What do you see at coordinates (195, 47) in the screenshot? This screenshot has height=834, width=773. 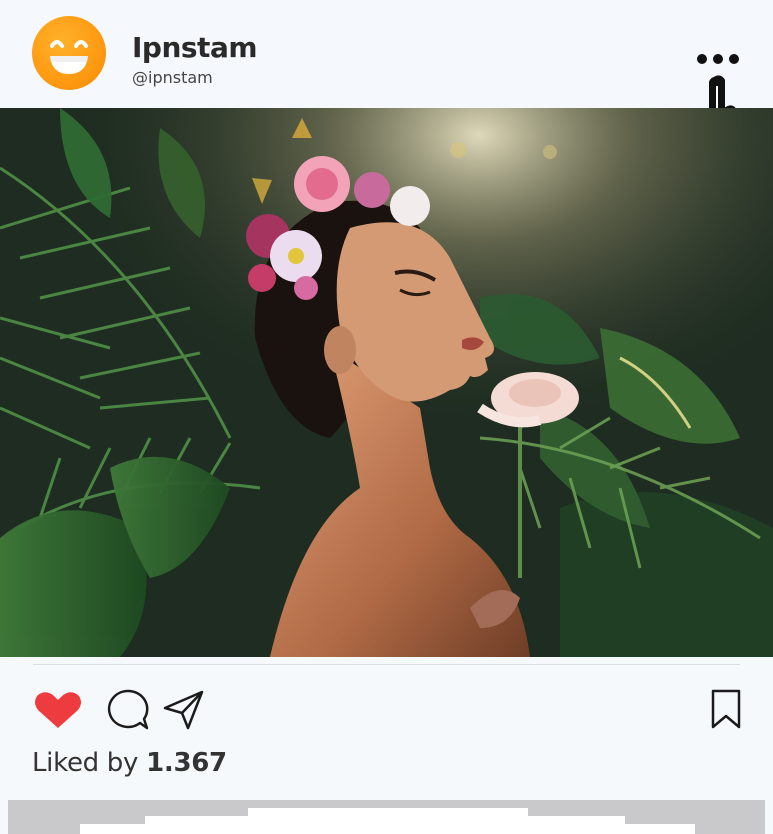 I see `username: Ipnstam` at bounding box center [195, 47].